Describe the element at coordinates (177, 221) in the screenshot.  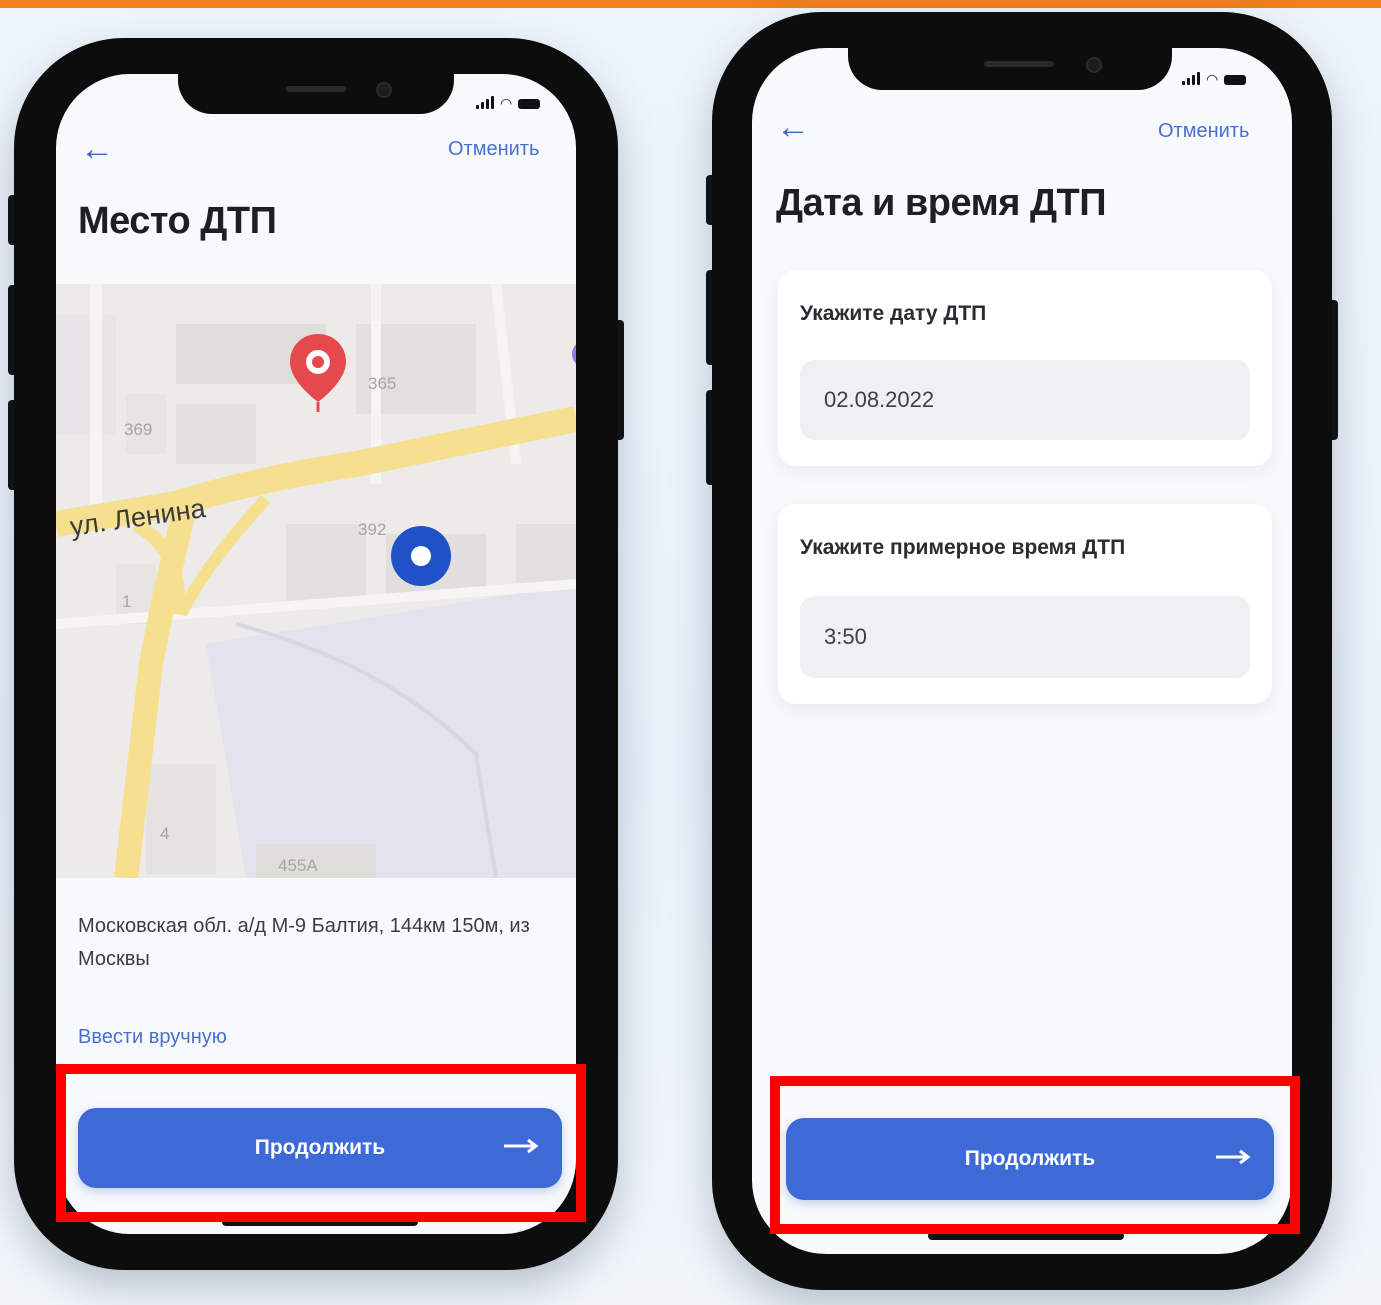
I see `page-title: Место ДТП` at that location.